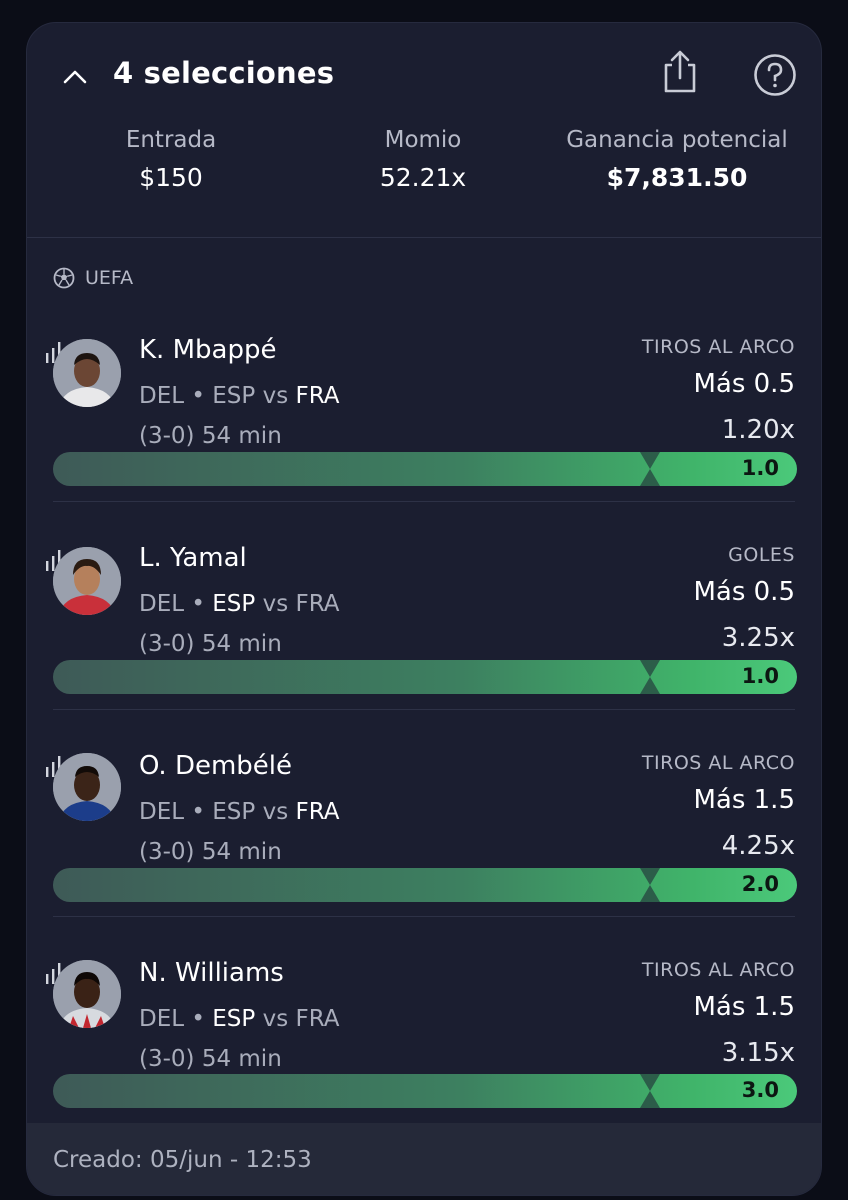 The height and width of the screenshot is (1200, 848). I want to click on slip-title: 4 selecciones, so click(224, 73).